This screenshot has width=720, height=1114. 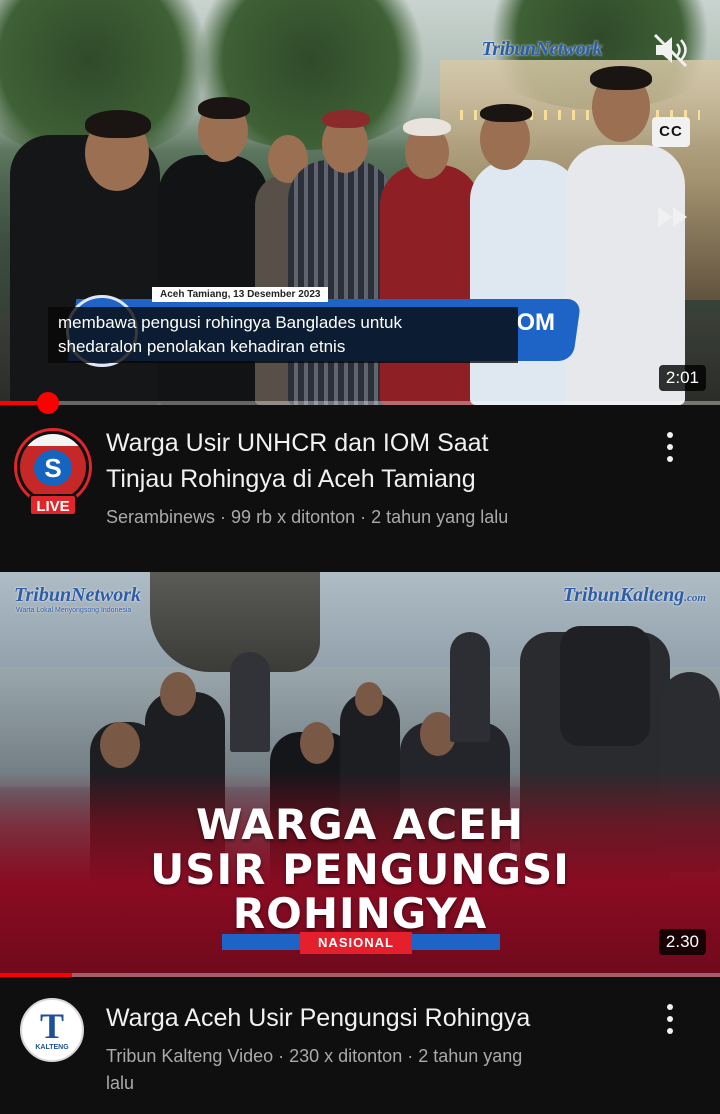 What do you see at coordinates (695, 598) in the screenshot?
I see `watermark-suffix: .com` at bounding box center [695, 598].